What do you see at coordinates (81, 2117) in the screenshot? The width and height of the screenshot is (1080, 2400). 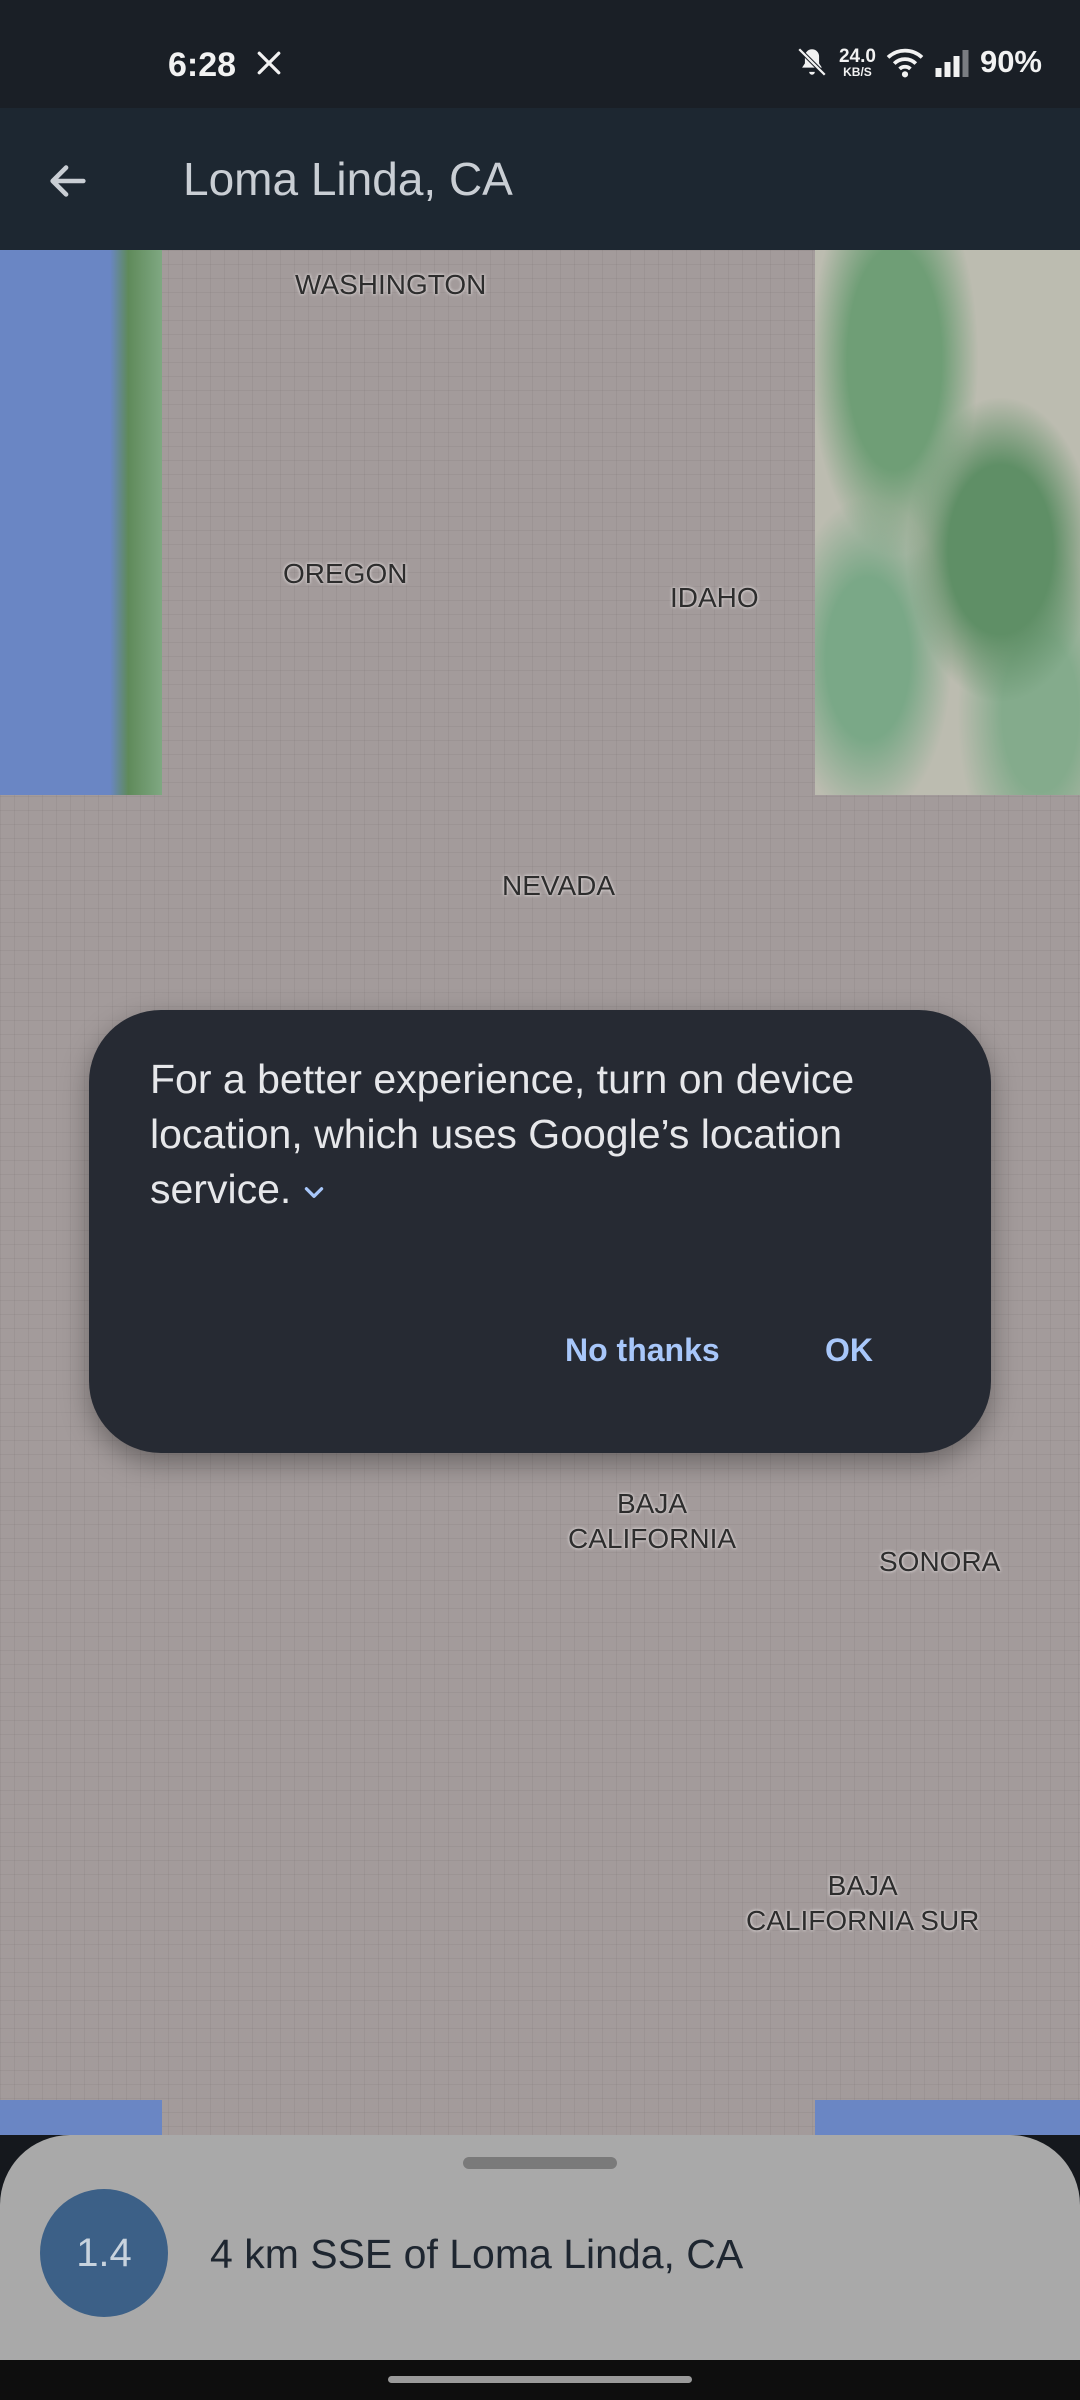 I see `map-tile-ocean-bottom-left` at bounding box center [81, 2117].